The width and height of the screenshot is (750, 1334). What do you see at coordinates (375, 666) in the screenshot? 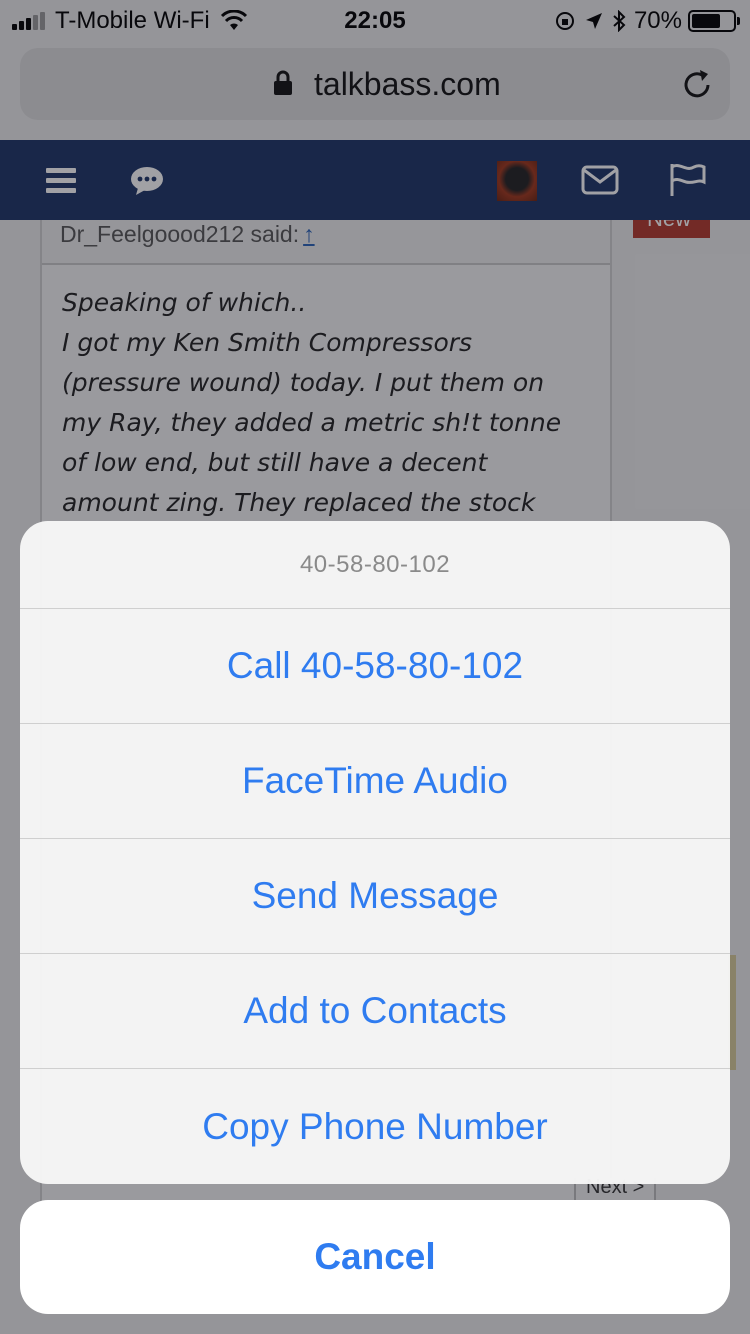
I see `call-button: Call 40-58-80-102` at bounding box center [375, 666].